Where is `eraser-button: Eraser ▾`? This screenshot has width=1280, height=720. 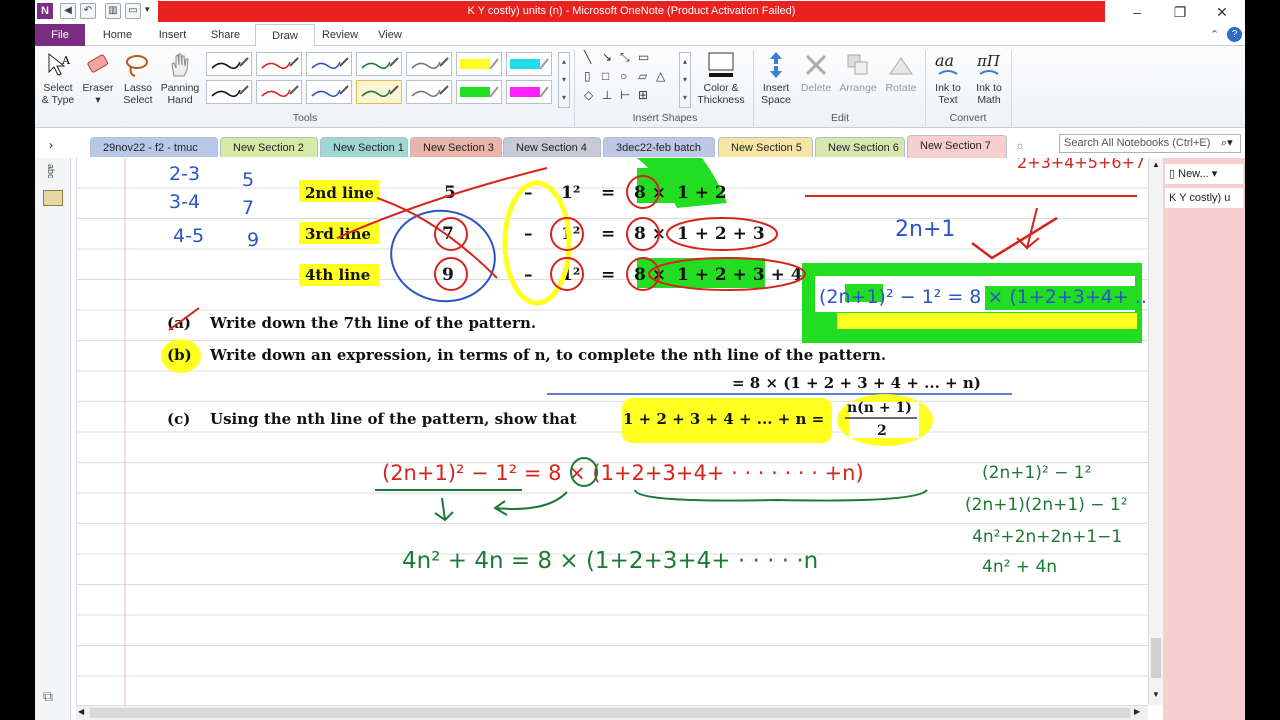 eraser-button: Eraser ▾ is located at coordinates (98, 78).